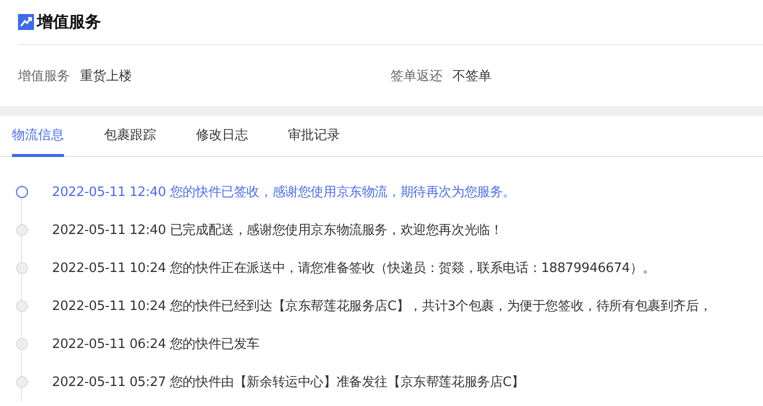 Image resolution: width=763 pixels, height=406 pixels. Describe the element at coordinates (26, 22) in the screenshot. I see `trend-icon` at that location.